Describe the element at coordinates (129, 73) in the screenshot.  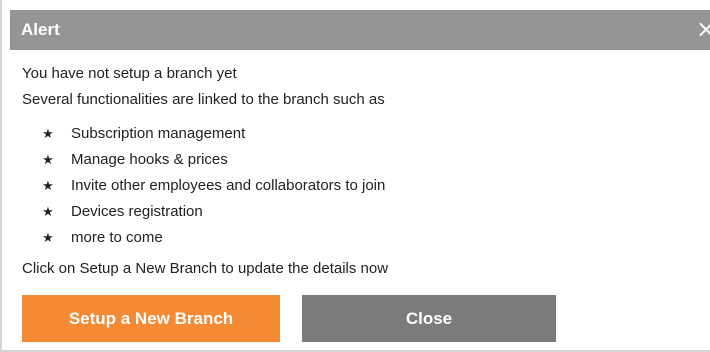
I see `message-not-setup: You have not setup a branch yet` at that location.